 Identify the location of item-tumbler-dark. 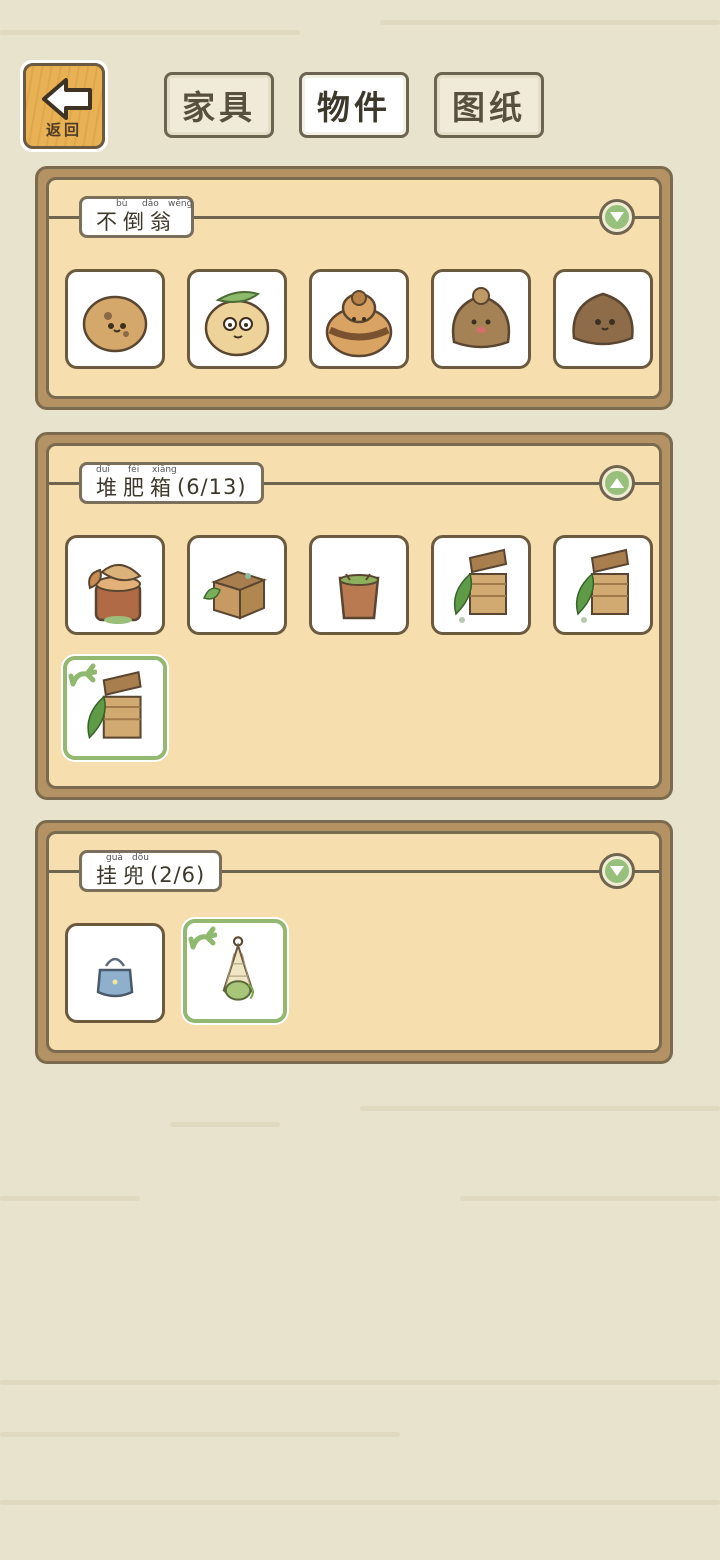
(603, 319).